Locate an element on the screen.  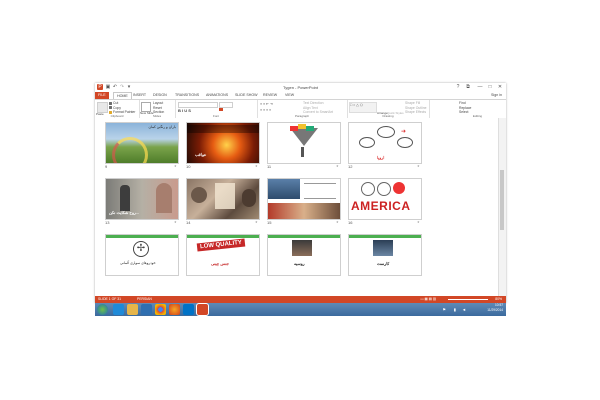
window-title: Tygen - PowerPoint is located at coordinates (300, 87).